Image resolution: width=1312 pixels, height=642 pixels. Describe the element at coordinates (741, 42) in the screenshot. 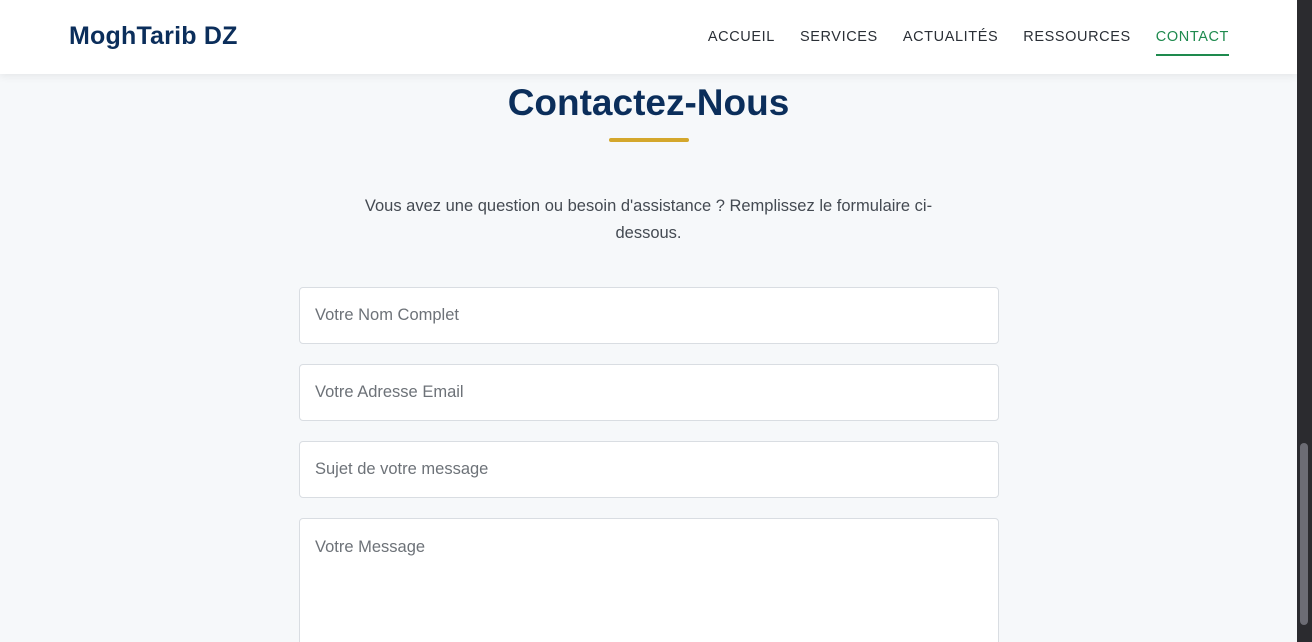

I see `nav-item-accueil: ACCUEIL` at that location.